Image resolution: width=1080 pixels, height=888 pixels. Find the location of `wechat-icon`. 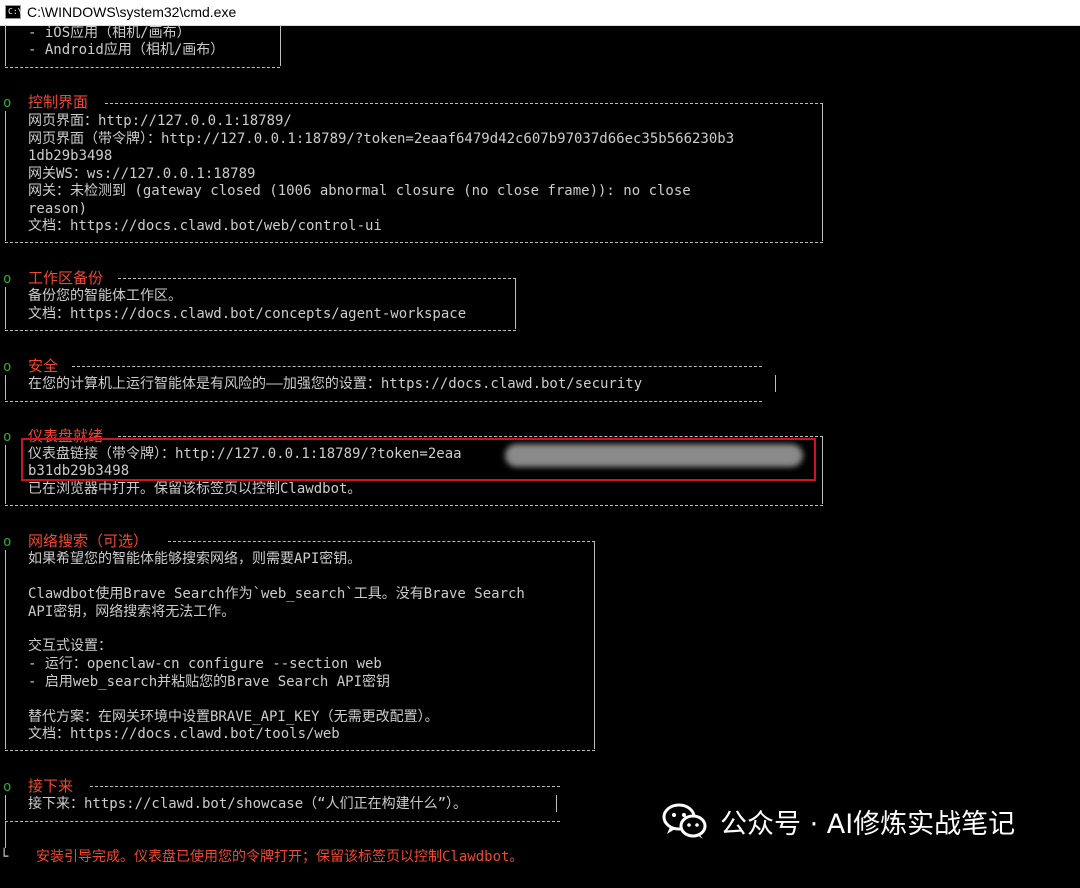

wechat-icon is located at coordinates (685, 821).